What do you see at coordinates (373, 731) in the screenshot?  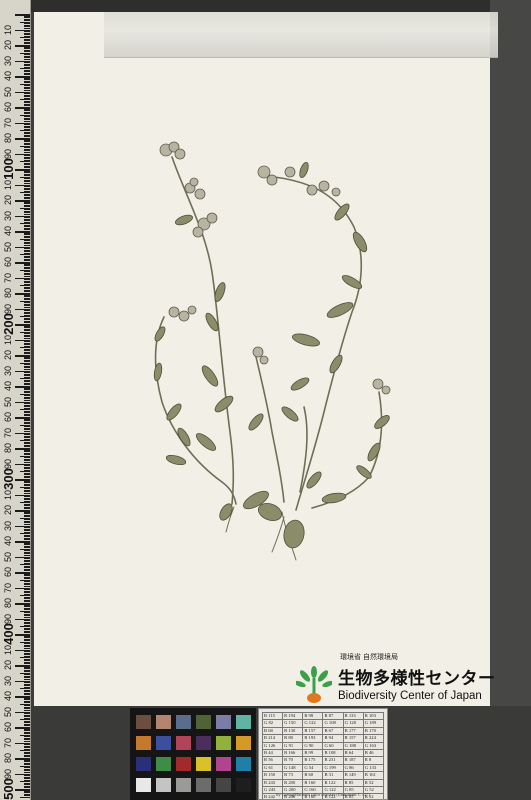 I see `table-cell: B 170` at bounding box center [373, 731].